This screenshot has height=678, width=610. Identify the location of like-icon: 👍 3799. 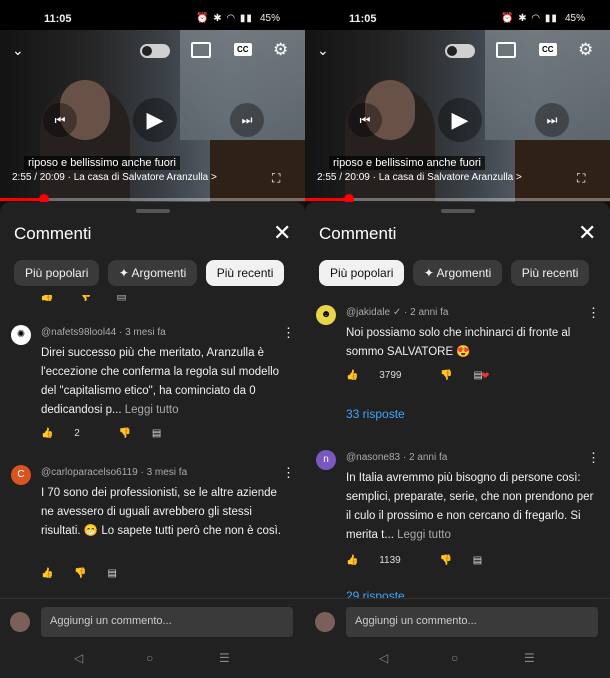
(382, 375).